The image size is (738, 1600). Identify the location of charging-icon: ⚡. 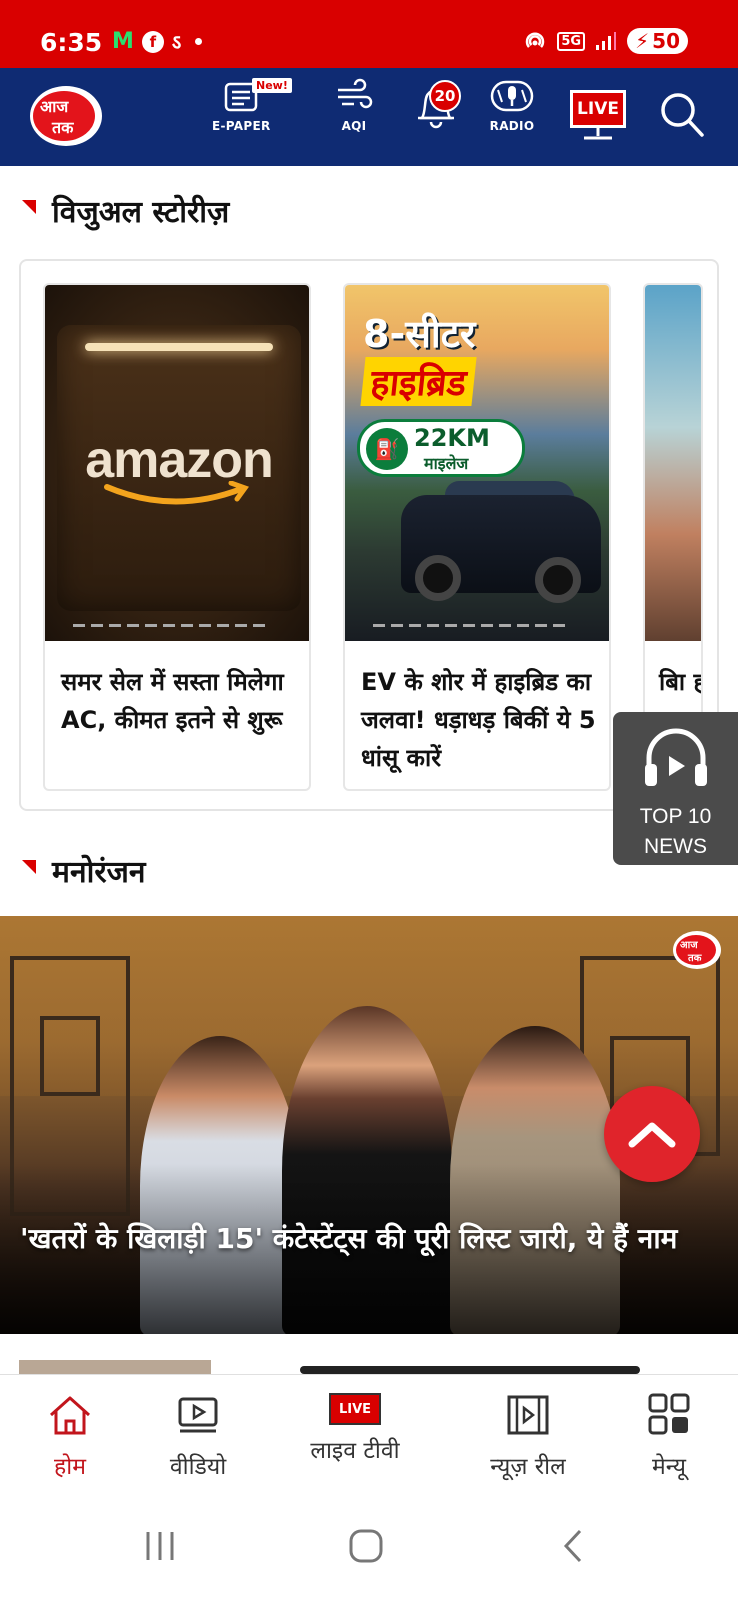
(642, 41).